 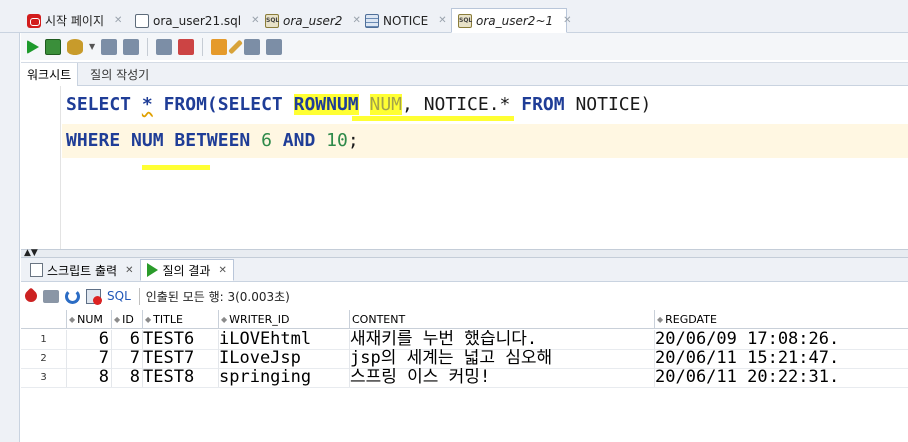 What do you see at coordinates (41, 167) in the screenshot?
I see `editor-gutter` at bounding box center [41, 167].